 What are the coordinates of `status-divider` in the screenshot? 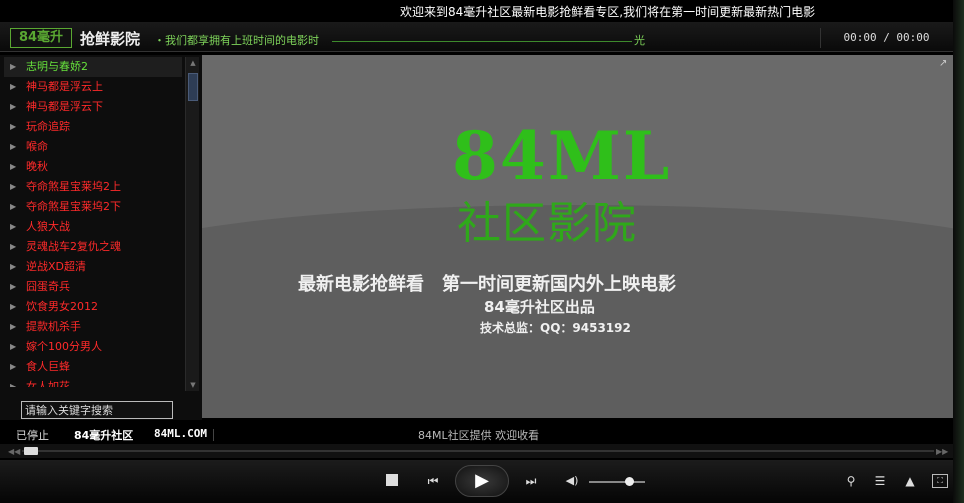 It's located at (213, 435).